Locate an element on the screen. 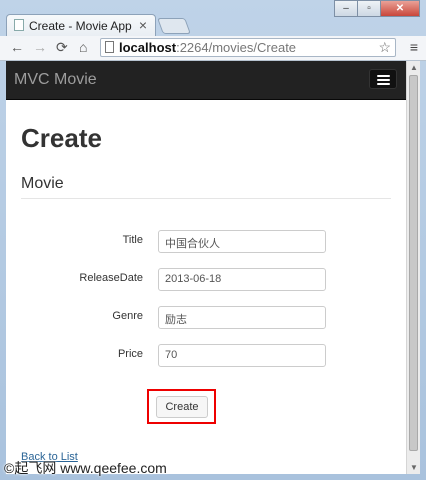  browser-toolbar: ← → ⟳ ⌂ localhost:2264/movies/Create ☆ ≡ is located at coordinates (213, 48).